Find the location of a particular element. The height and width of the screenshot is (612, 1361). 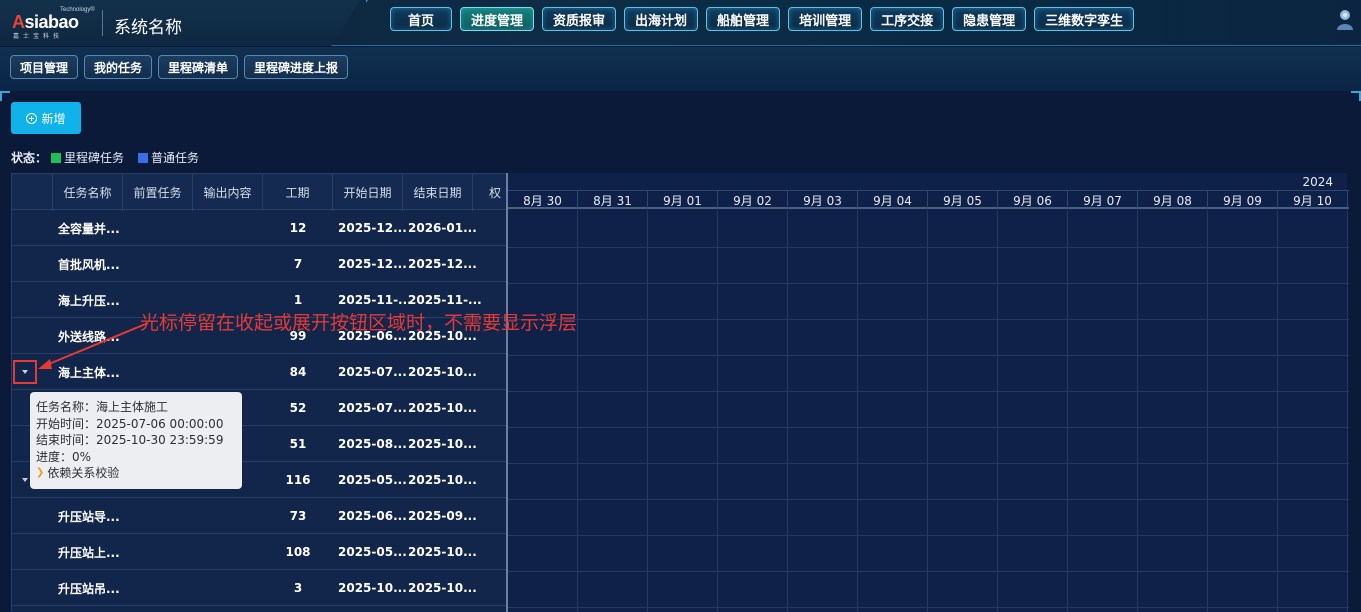

annotation-arrow is located at coordinates (93, 345).